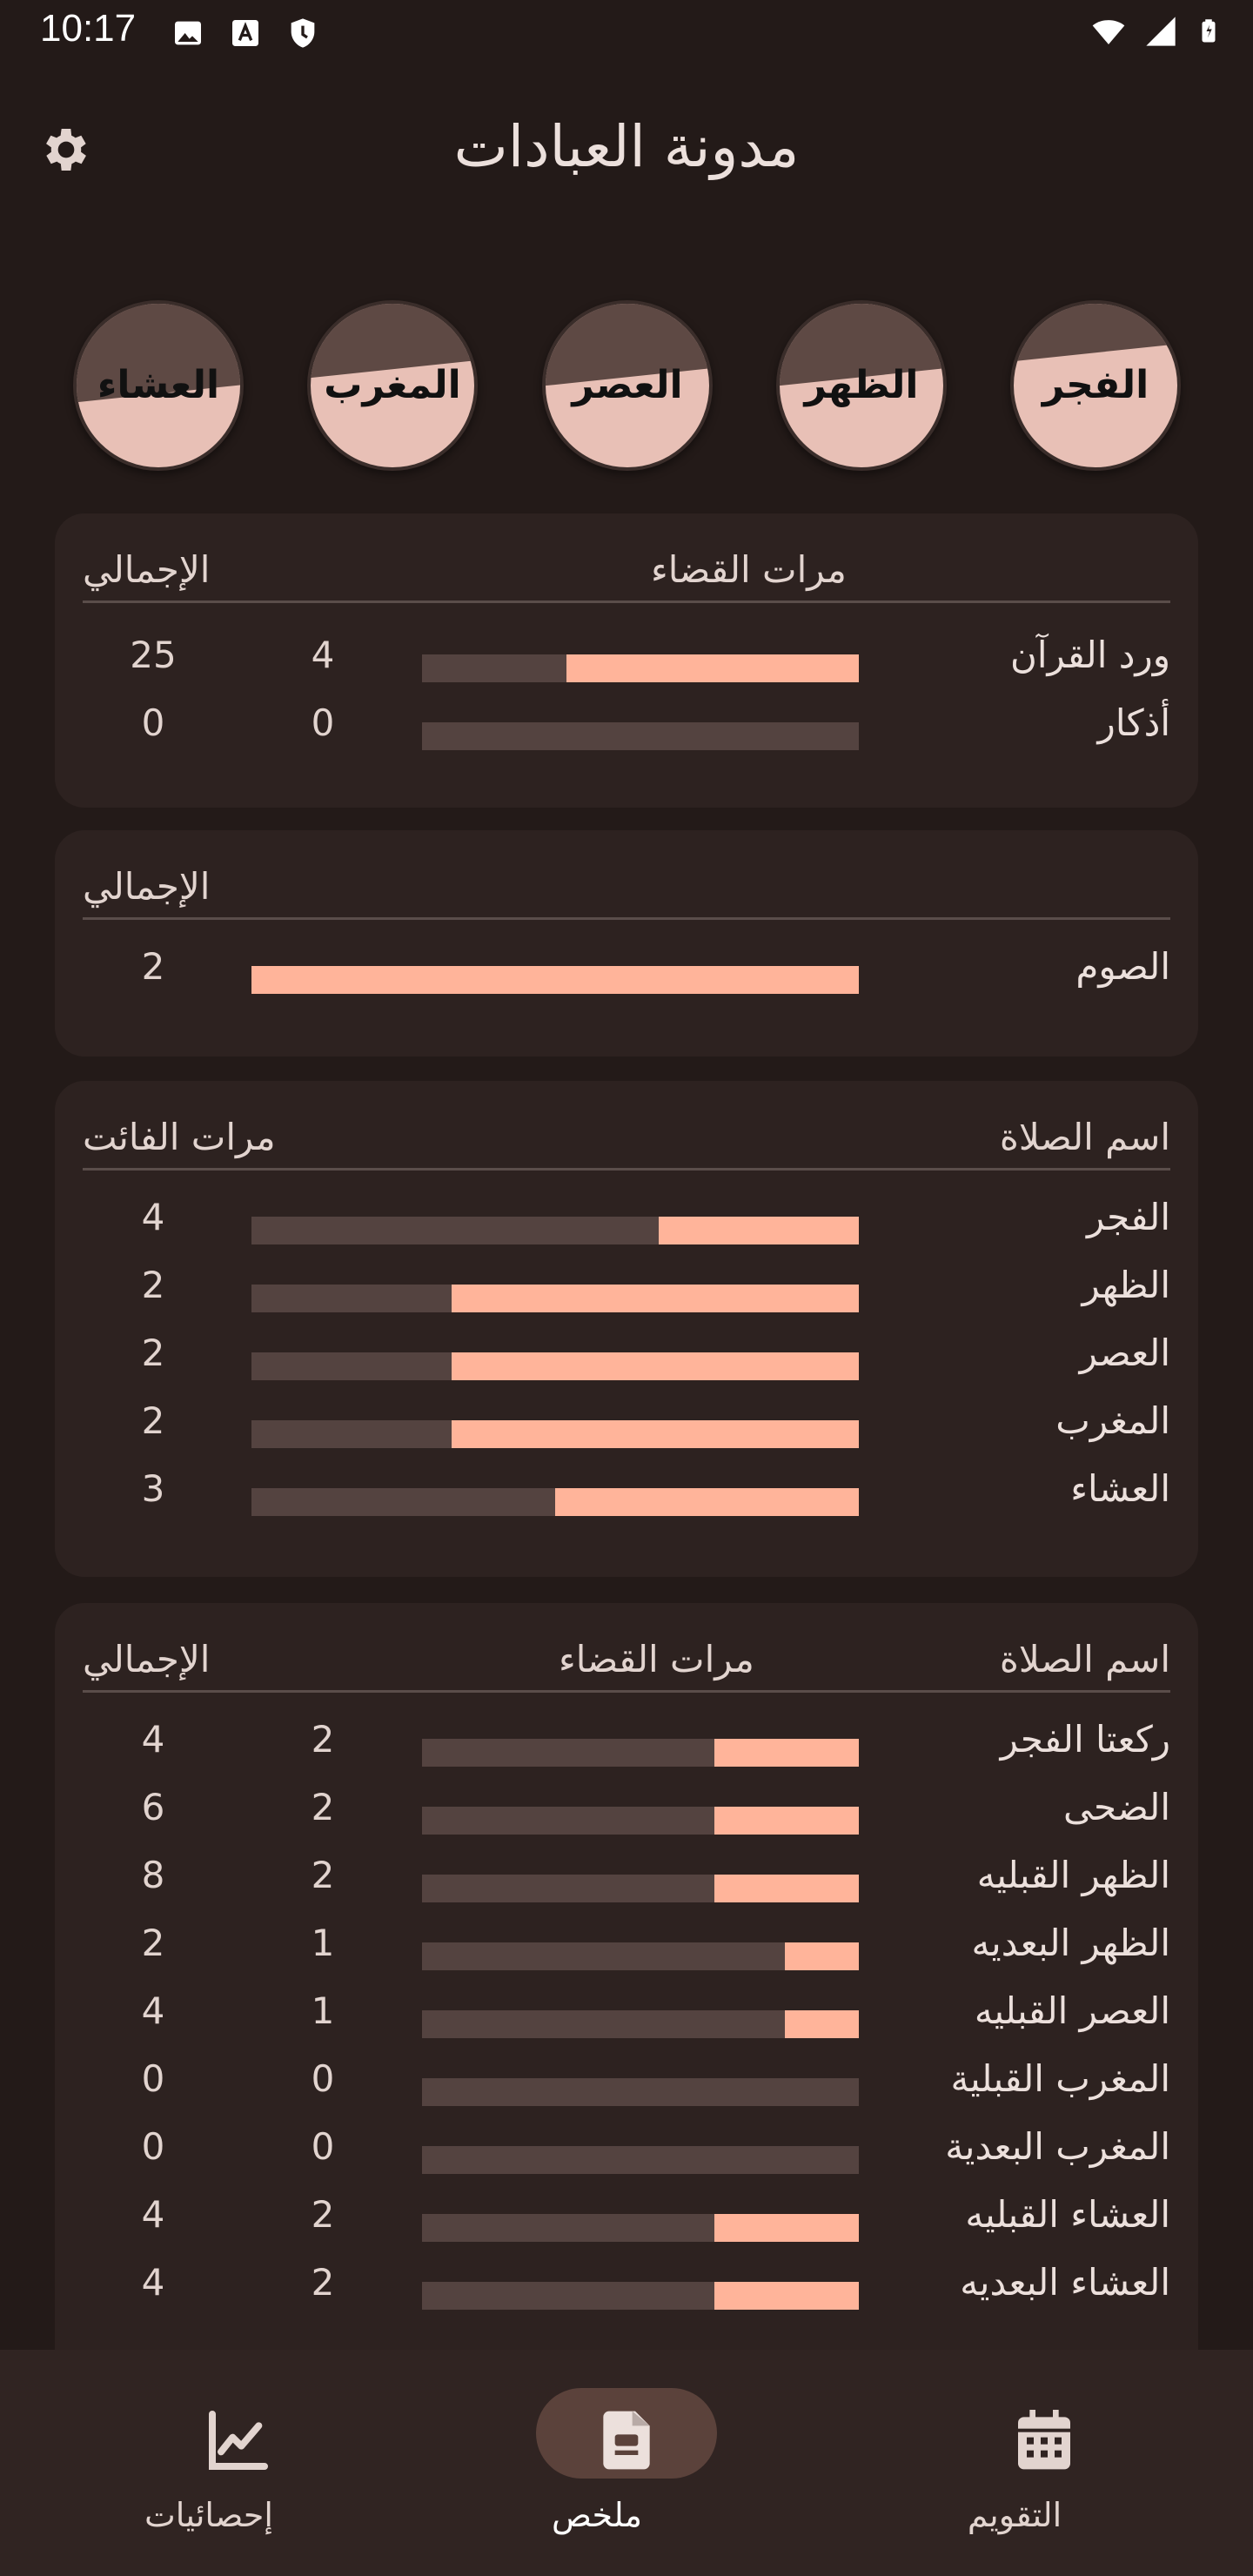  What do you see at coordinates (1067, 2214) in the screenshot?
I see `row-label: العشاء القبليه` at bounding box center [1067, 2214].